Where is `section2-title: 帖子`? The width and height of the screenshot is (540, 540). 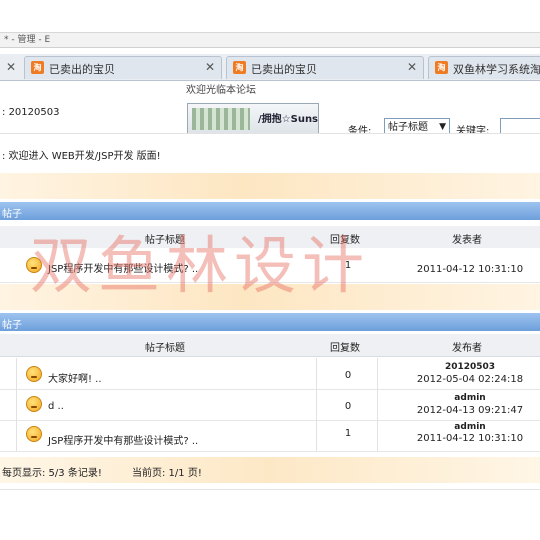
section2-title: 帖子 is located at coordinates (12, 325).